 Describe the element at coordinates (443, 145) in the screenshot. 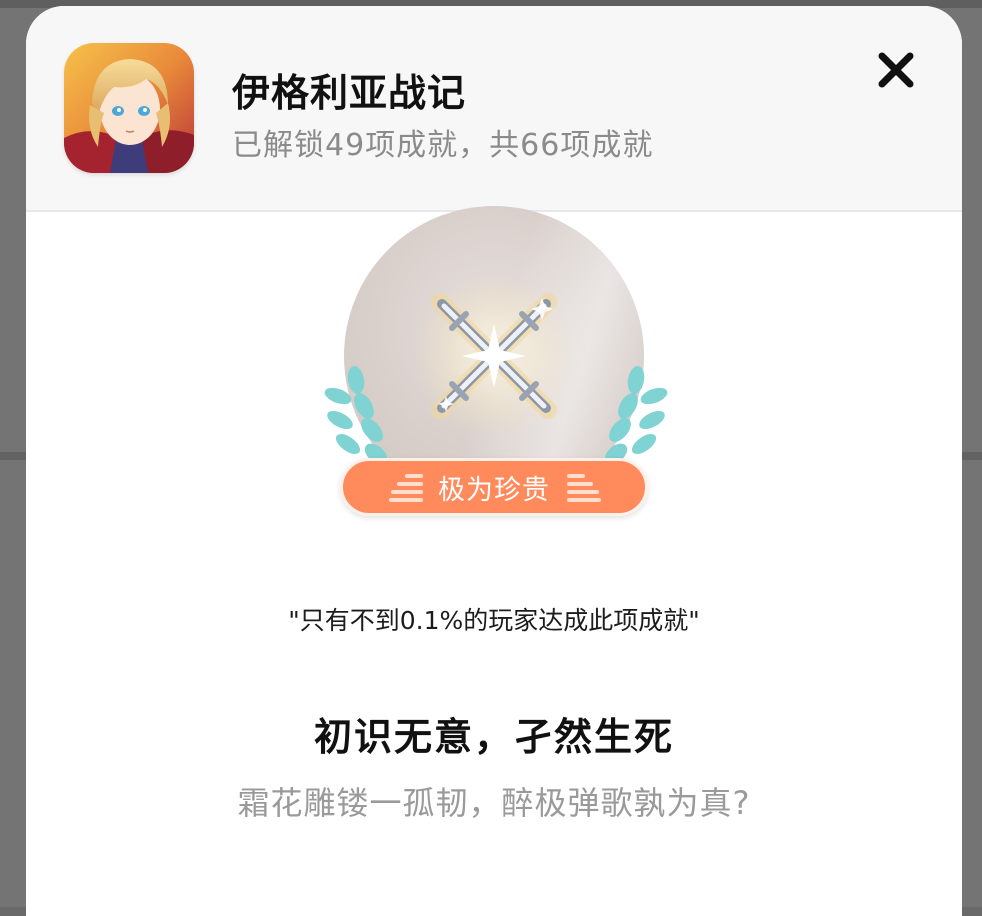

I see `achievement-summary: 已解锁49项成就，共66项成就` at that location.